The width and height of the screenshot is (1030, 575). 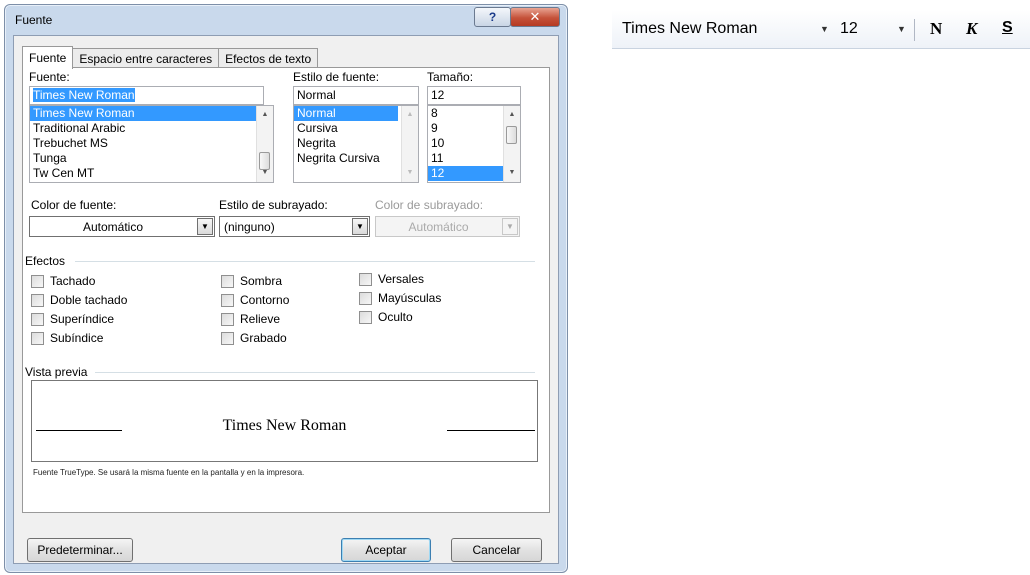 What do you see at coordinates (265, 300) in the screenshot?
I see `checkbox-label: Contorno` at bounding box center [265, 300].